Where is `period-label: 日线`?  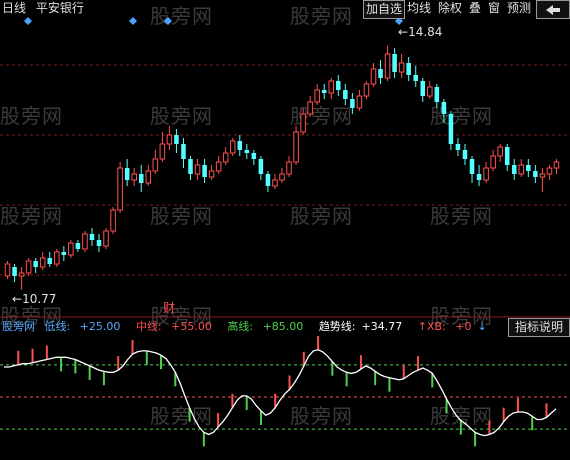
period-label: 日线 is located at coordinates (14, 8).